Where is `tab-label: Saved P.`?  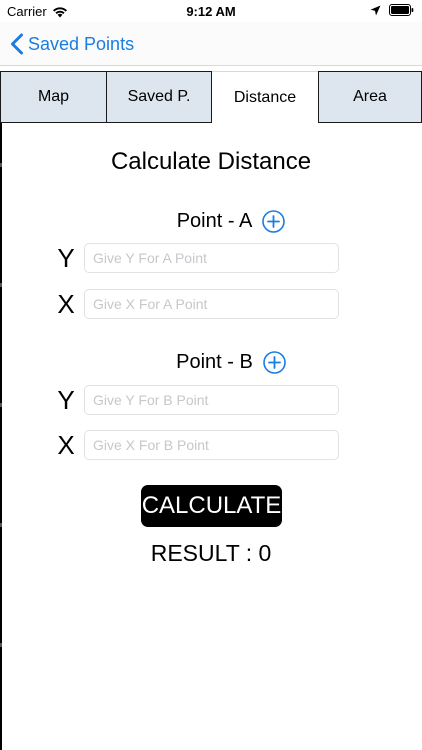
tab-label: Saved P. is located at coordinates (159, 96).